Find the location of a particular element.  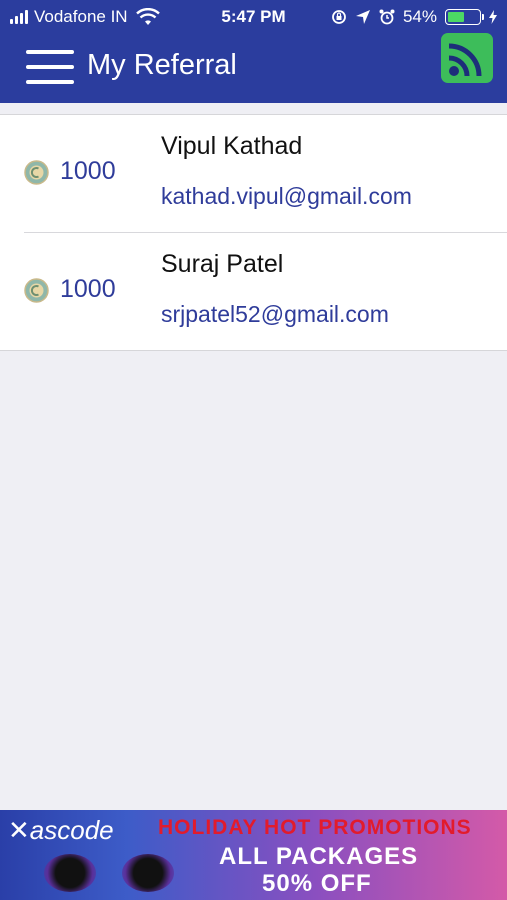

battery-icon is located at coordinates (464, 17).